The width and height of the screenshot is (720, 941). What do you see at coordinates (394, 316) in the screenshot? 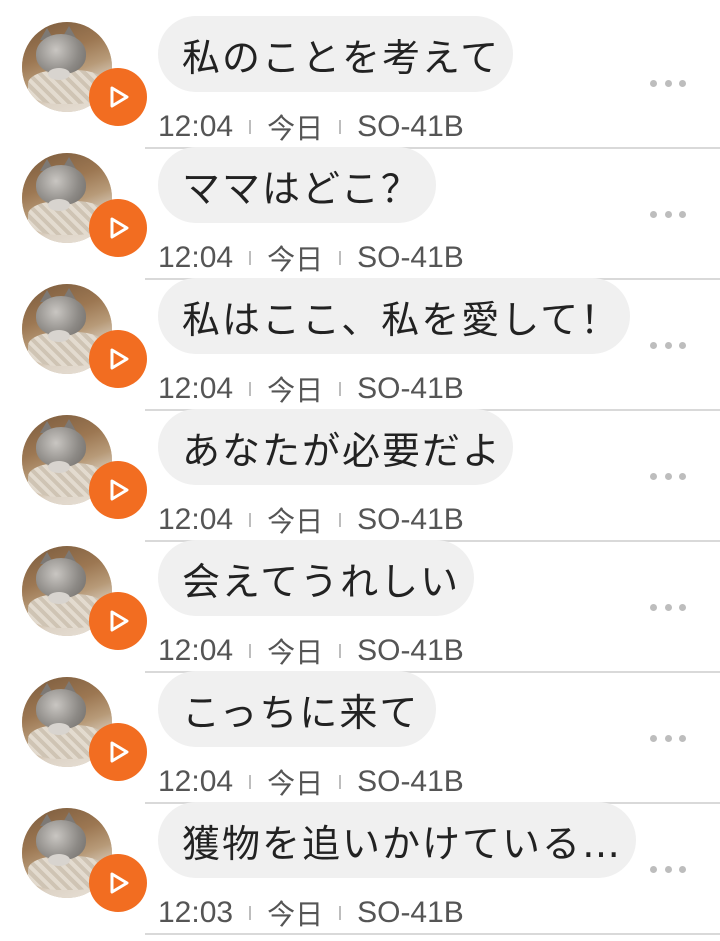
I see `message-bubble: 私はここ、私を愛して！` at bounding box center [394, 316].